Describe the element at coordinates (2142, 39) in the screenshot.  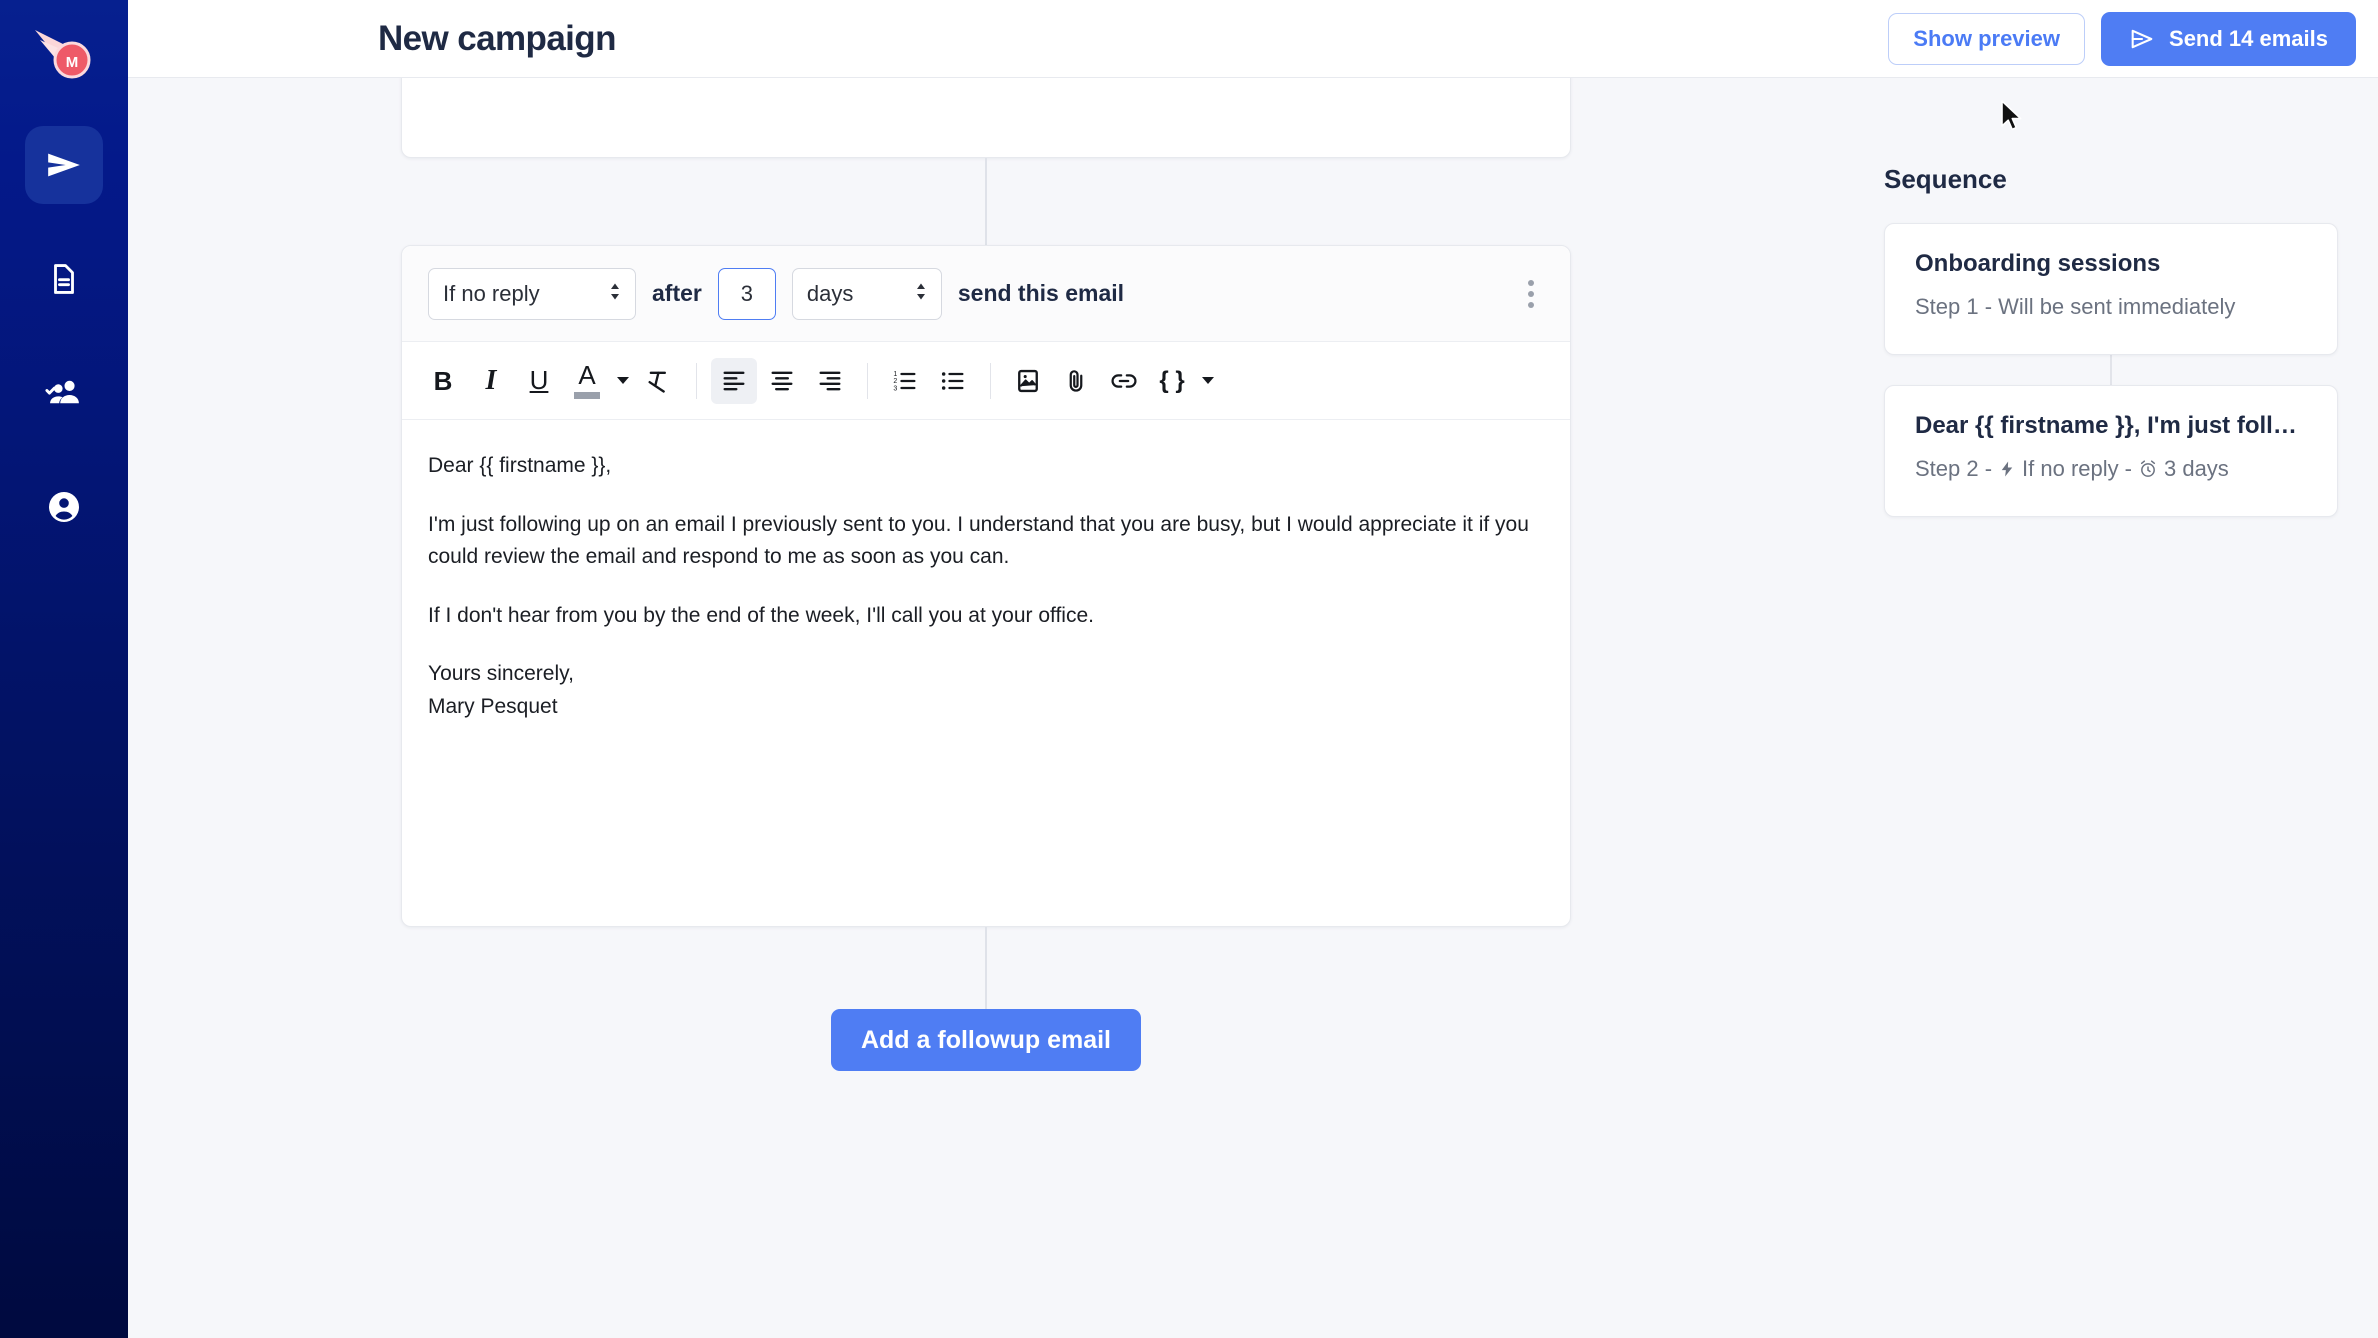
I see `send-outline-icon` at that location.